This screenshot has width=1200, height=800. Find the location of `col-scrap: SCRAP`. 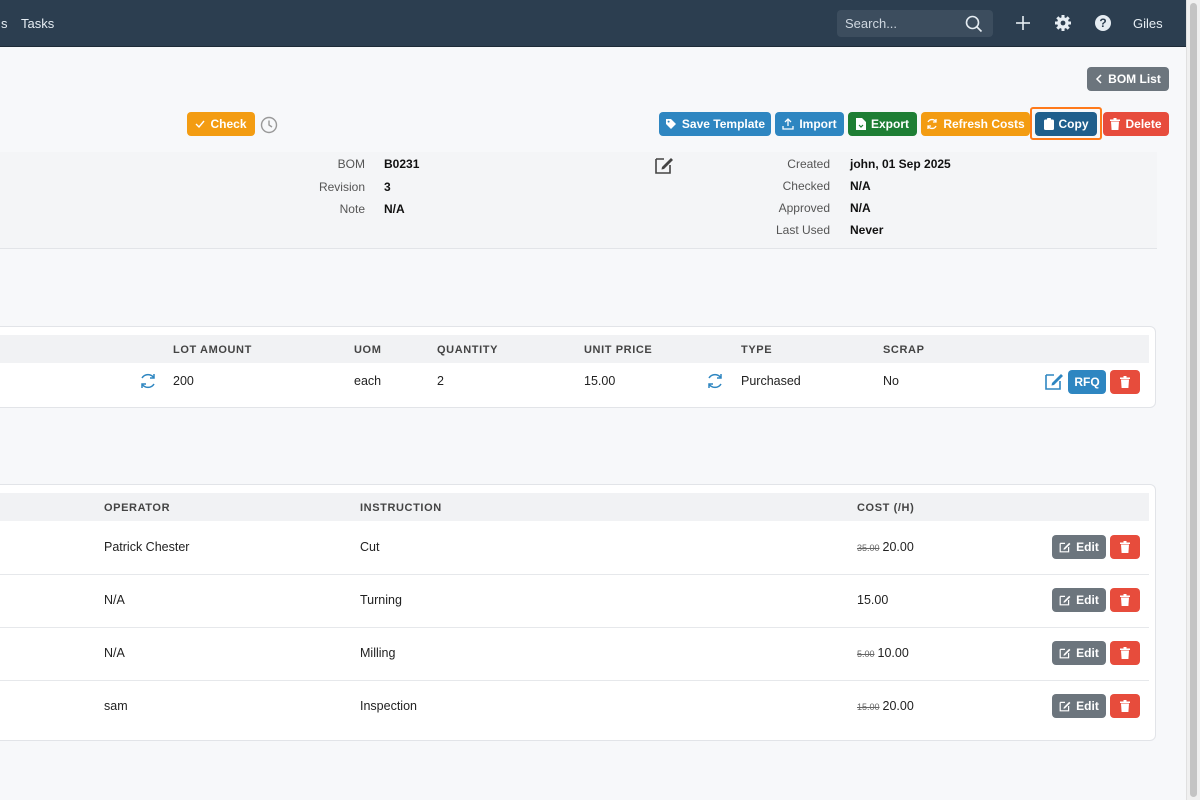

col-scrap: SCRAP is located at coordinates (904, 350).